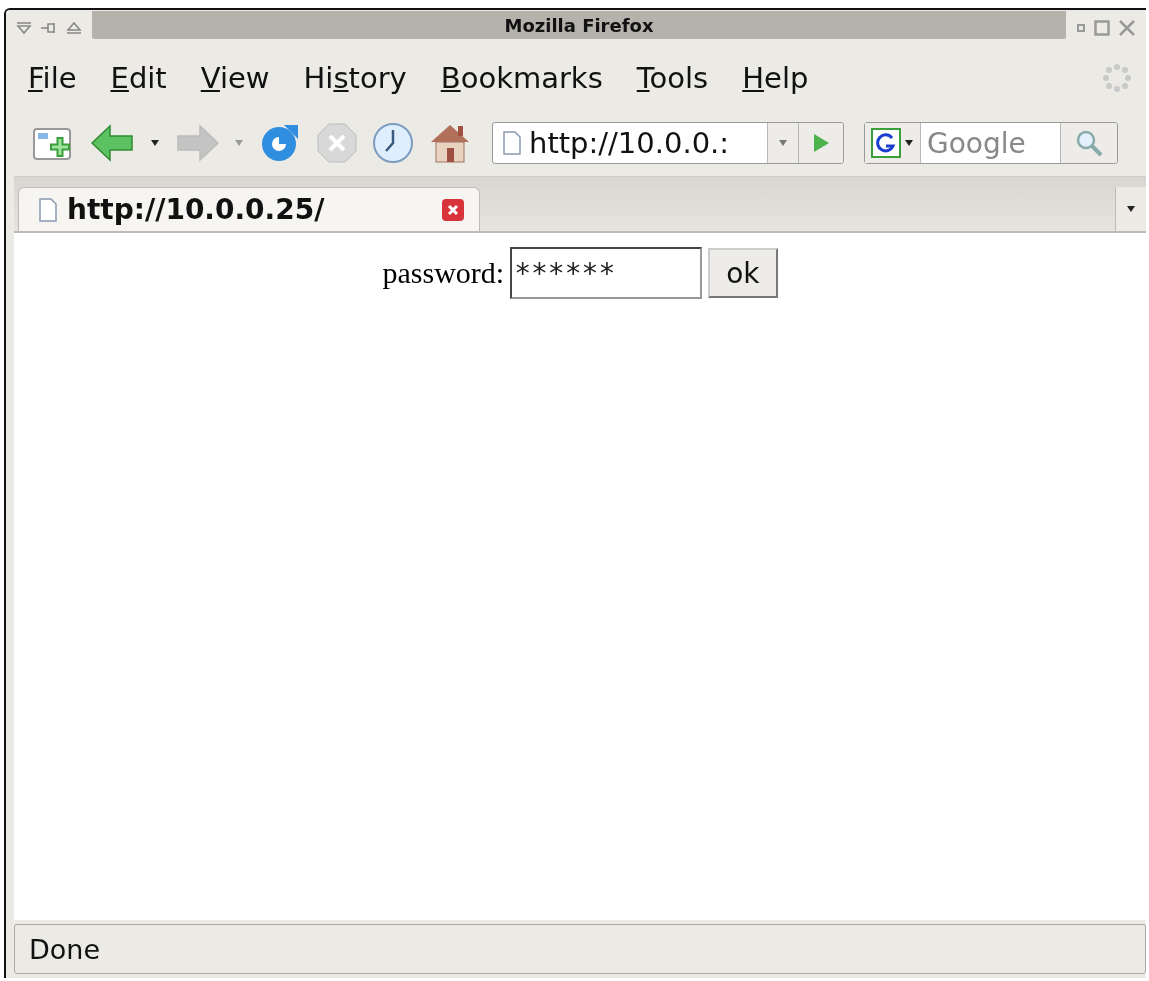 The image size is (1149, 981). What do you see at coordinates (1127, 28) in the screenshot?
I see `close-icon` at bounding box center [1127, 28].